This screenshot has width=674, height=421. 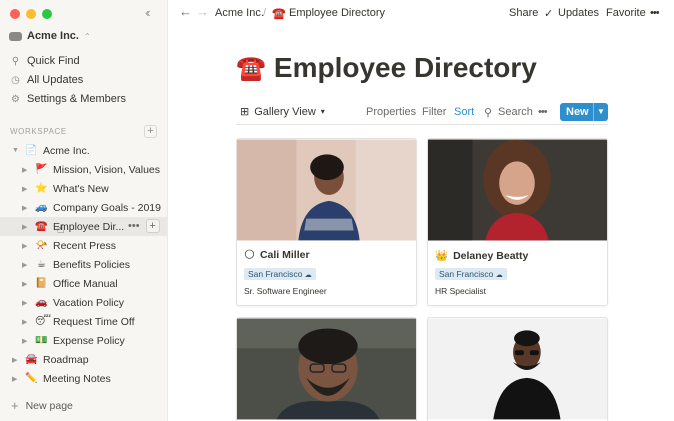 I want to click on page-emoji-icon: 📄, so click(x=31, y=150).